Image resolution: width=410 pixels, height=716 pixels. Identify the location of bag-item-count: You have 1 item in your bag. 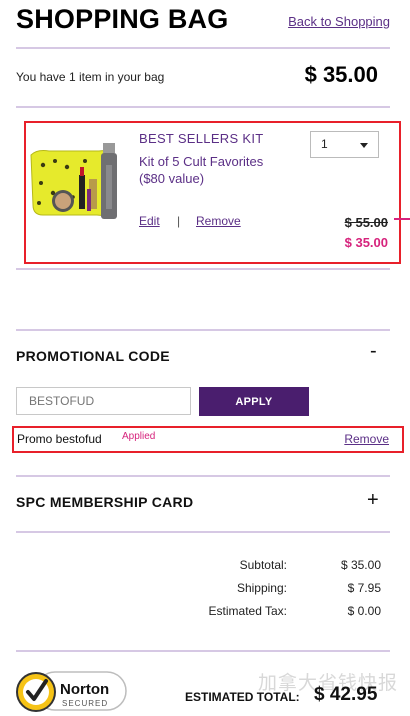
(90, 77).